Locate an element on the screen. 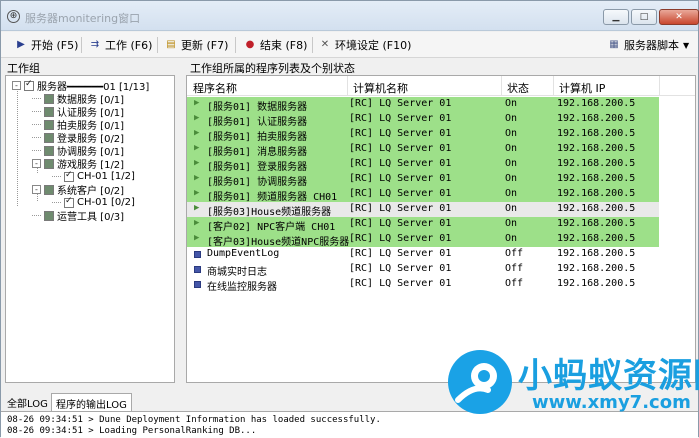  start-label: 开始 (F5) is located at coordinates (55, 45).